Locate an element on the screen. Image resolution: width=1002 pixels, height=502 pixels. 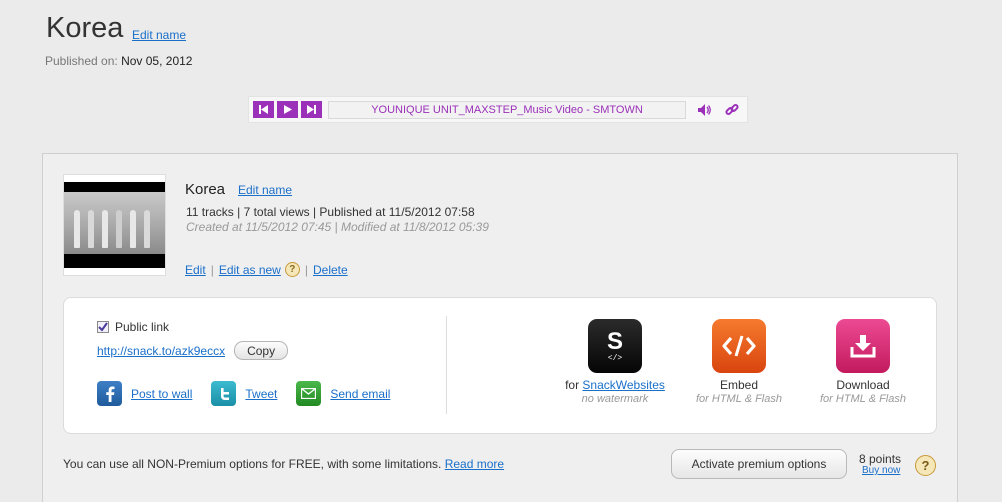
next-track-button is located at coordinates (311, 109).